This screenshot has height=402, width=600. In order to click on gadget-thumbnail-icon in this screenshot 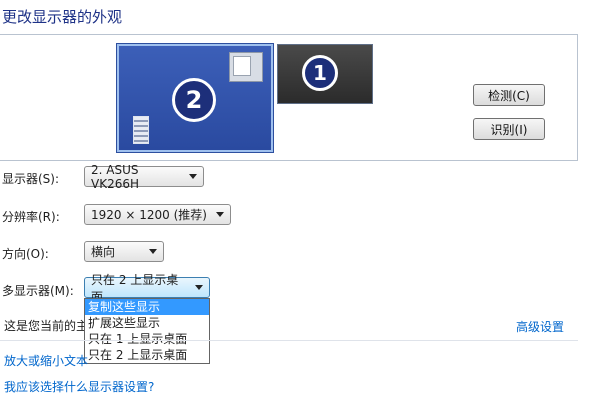, I will do `click(141, 130)`.